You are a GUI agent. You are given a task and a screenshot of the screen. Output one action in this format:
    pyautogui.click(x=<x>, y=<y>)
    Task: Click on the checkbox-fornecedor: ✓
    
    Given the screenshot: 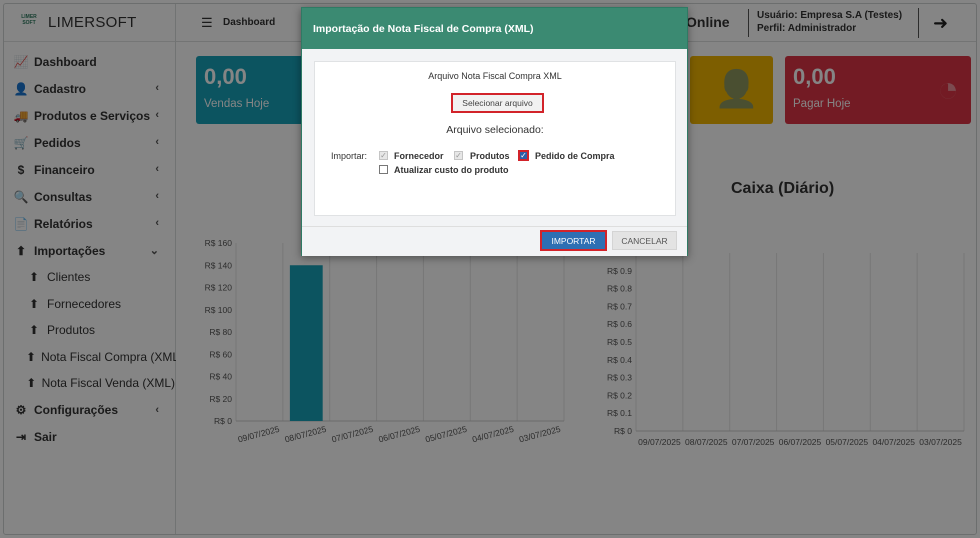 What is the action you would take?
    pyautogui.click(x=383, y=155)
    